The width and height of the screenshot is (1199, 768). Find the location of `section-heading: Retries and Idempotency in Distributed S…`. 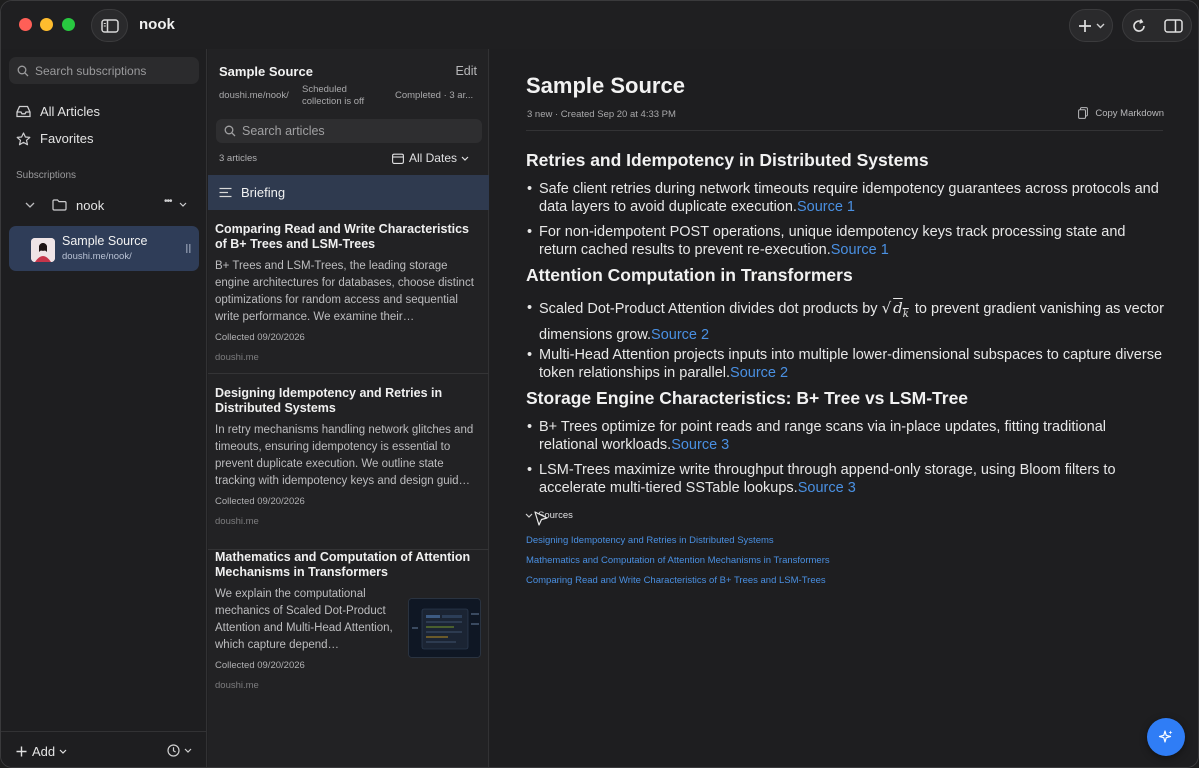

section-heading: Retries and Idempotency in Distributed S… is located at coordinates (727, 160).